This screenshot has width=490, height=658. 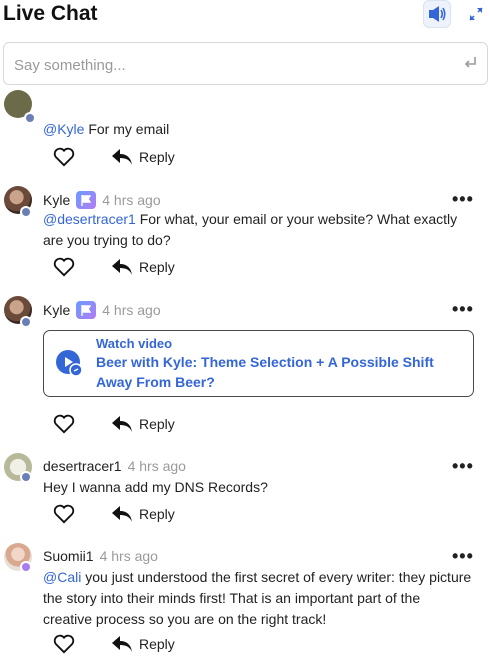 I want to click on member-badge, so click(x=26, y=567).